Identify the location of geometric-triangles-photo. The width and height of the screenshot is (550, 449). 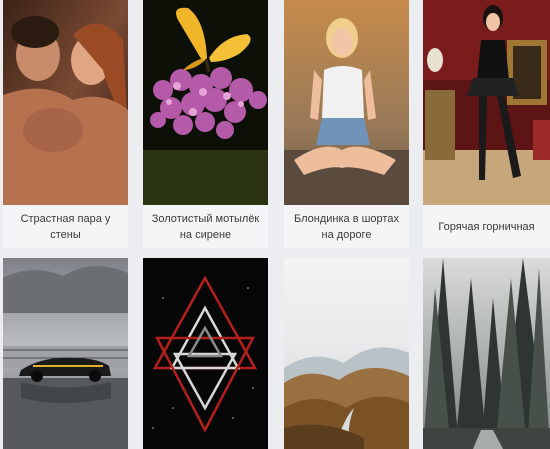
(205, 353).